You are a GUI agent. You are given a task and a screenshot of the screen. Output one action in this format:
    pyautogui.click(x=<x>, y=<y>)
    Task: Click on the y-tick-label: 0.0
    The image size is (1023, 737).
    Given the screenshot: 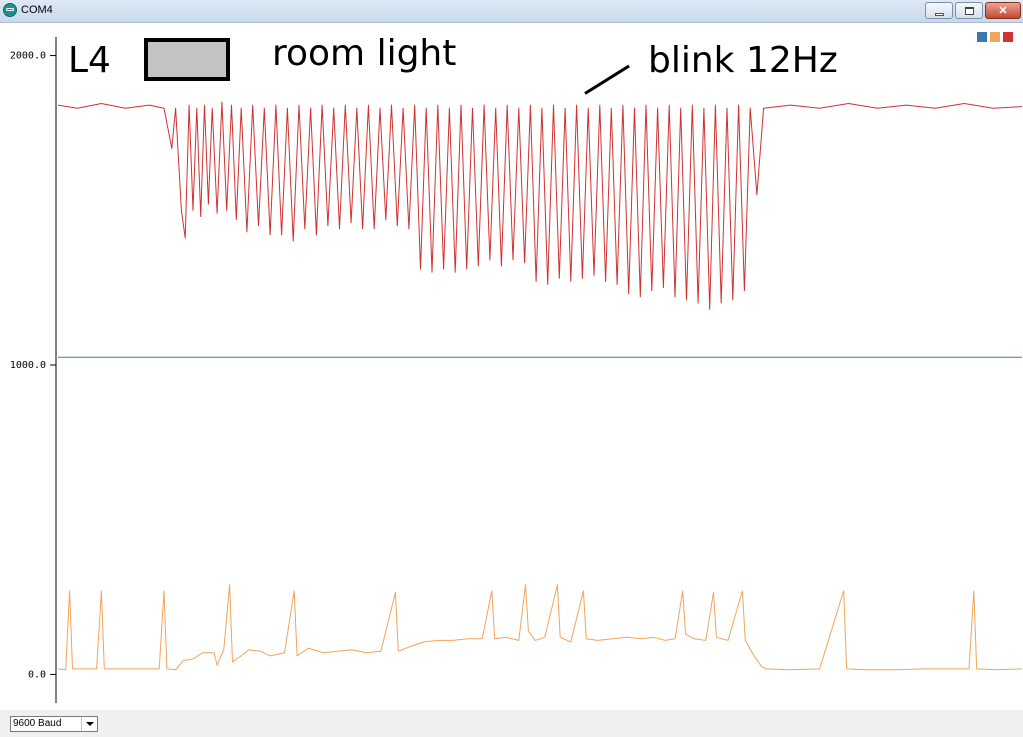 What is the action you would take?
    pyautogui.click(x=37, y=674)
    